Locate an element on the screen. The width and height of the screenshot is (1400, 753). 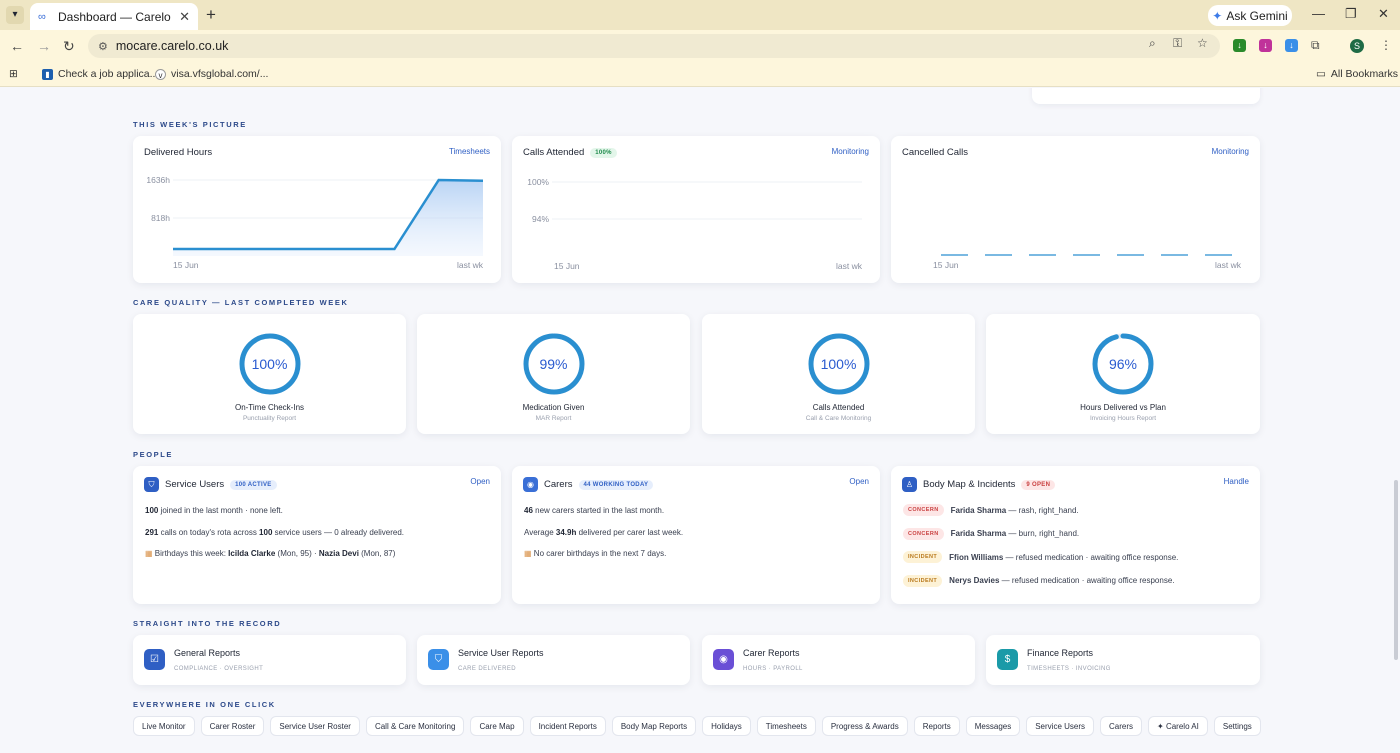
quick-link-chip: Carer Roster is located at coordinates (232, 726).